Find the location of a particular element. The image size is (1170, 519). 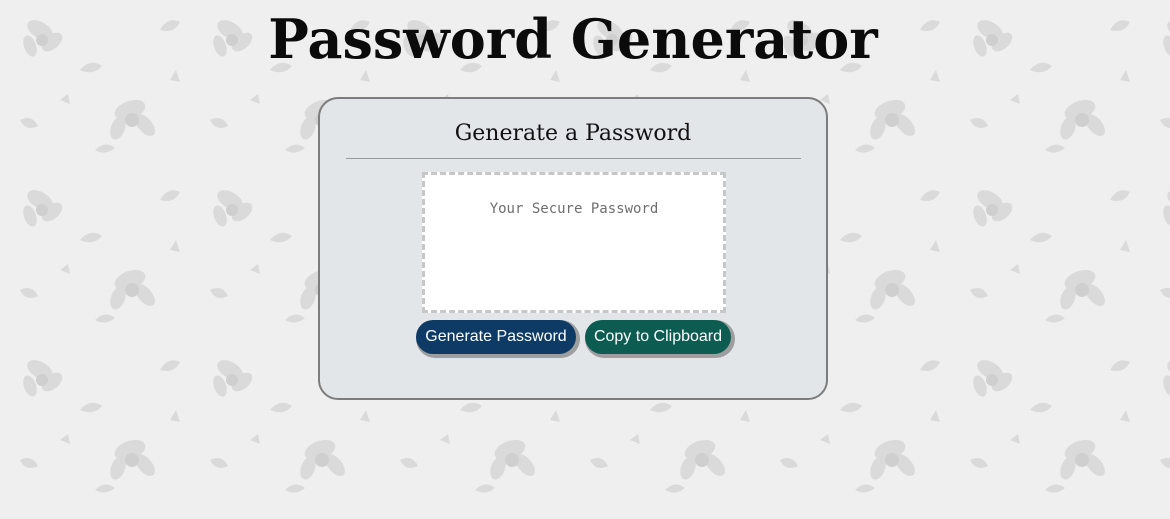

copy-to-clipboard-button: Copy to Clipboard is located at coordinates (658, 337).